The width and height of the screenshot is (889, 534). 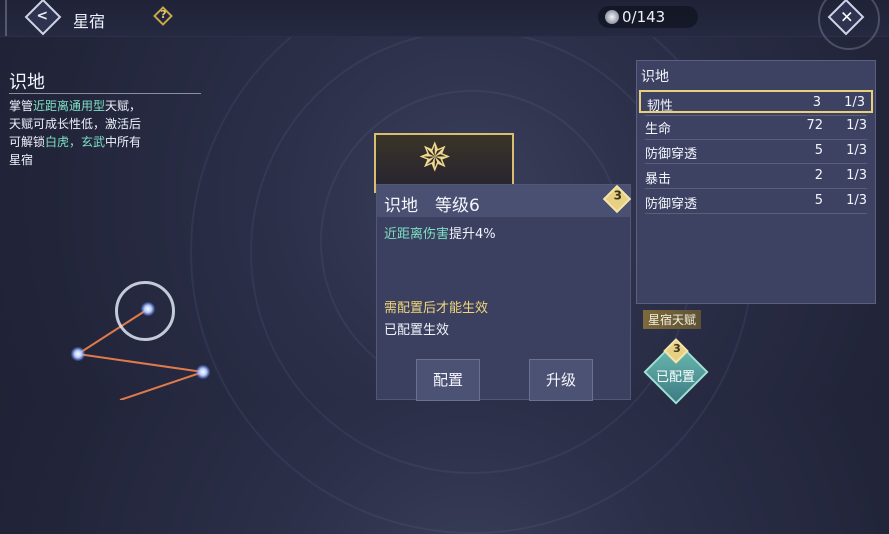 I want to click on stats-panel-title: 识地, so click(x=655, y=77).